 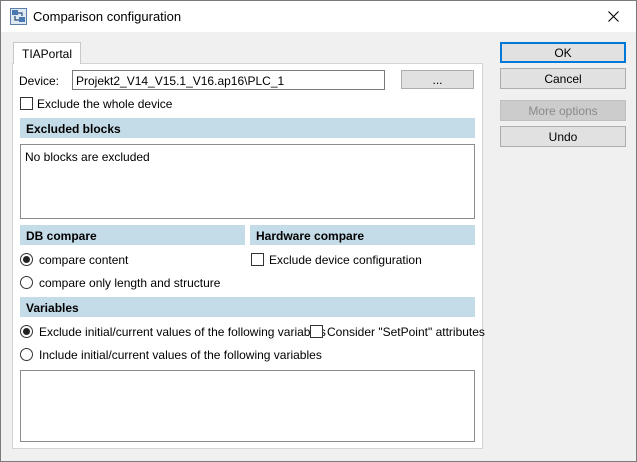 I want to click on window-title: Comparison configuration, so click(x=107, y=16).